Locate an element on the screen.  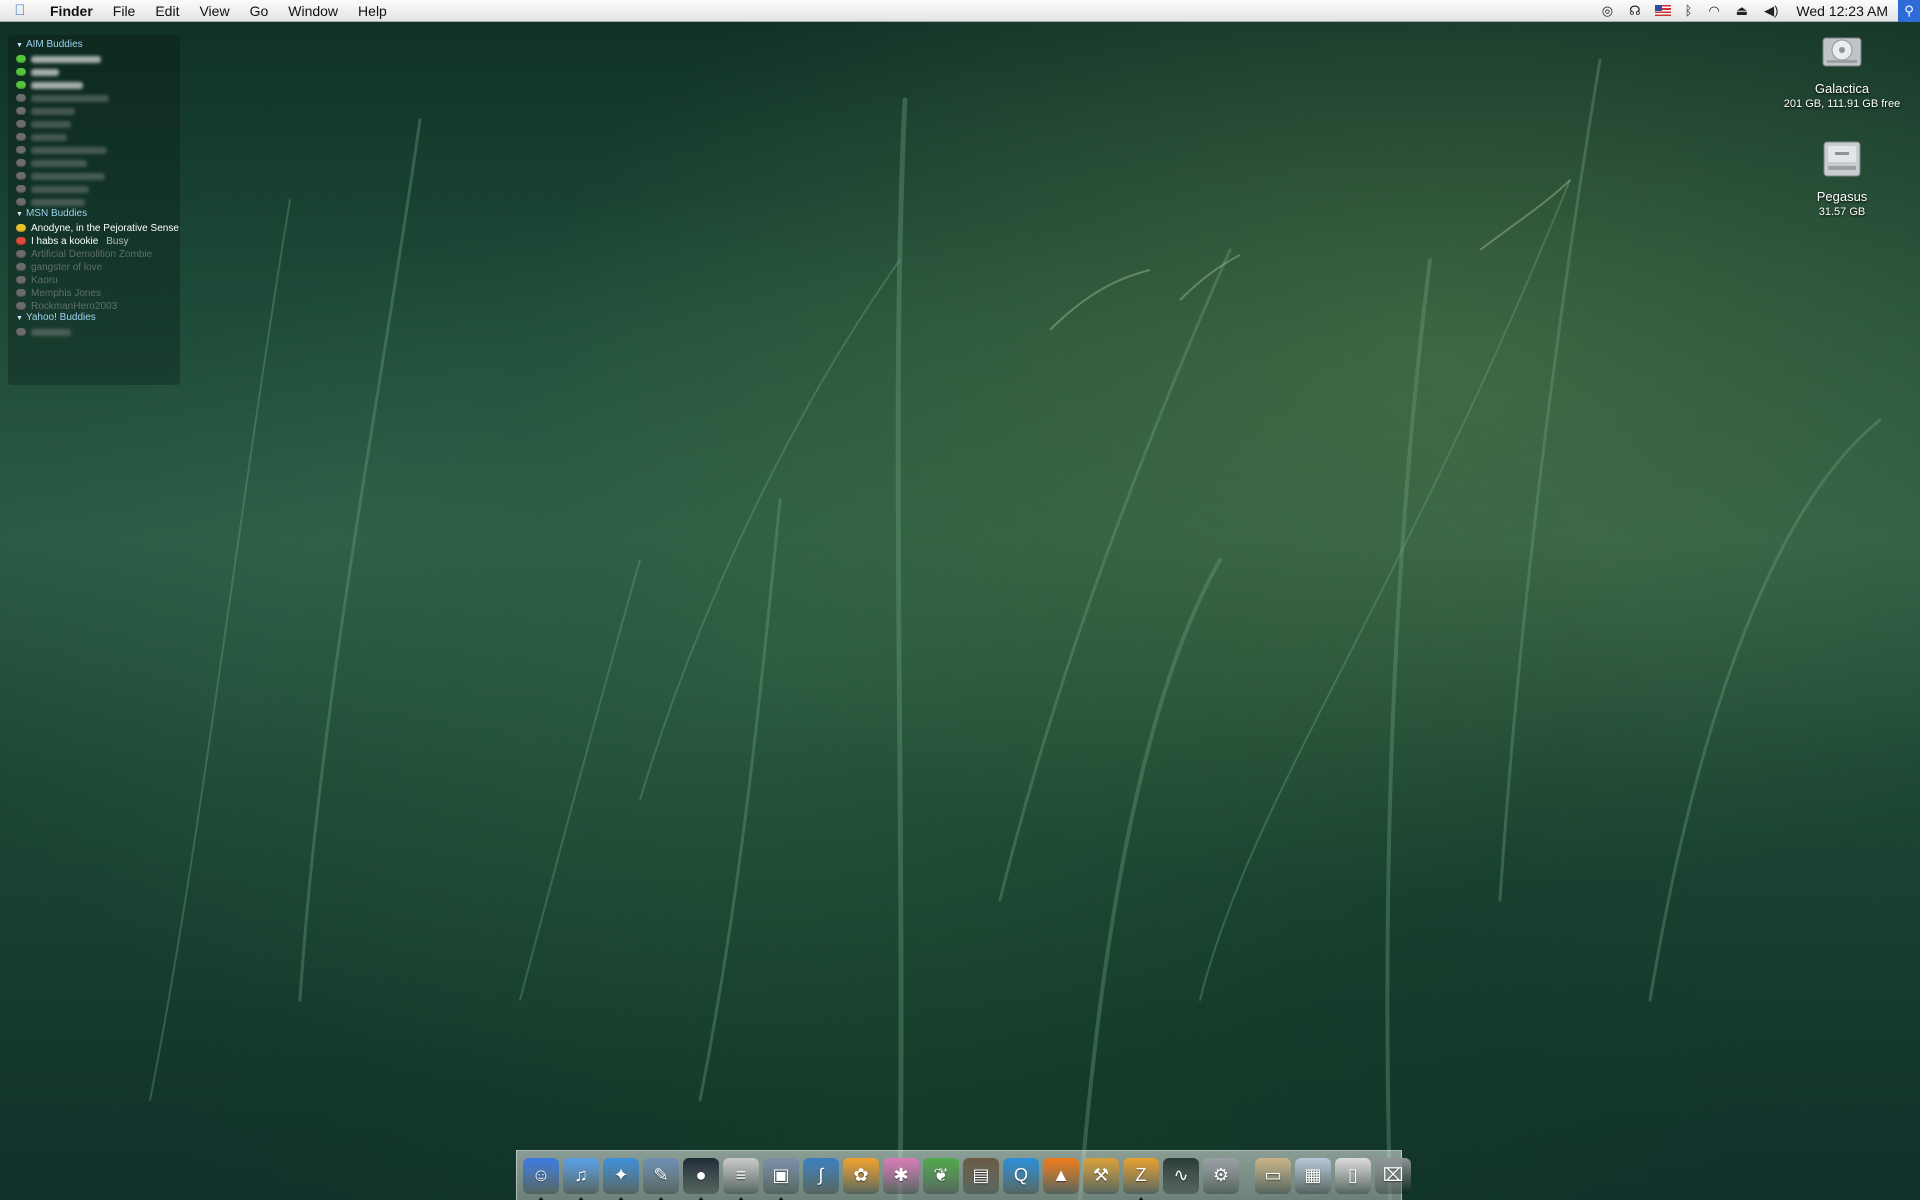
dock-vlc: ▲ is located at coordinates (1061, 1175).